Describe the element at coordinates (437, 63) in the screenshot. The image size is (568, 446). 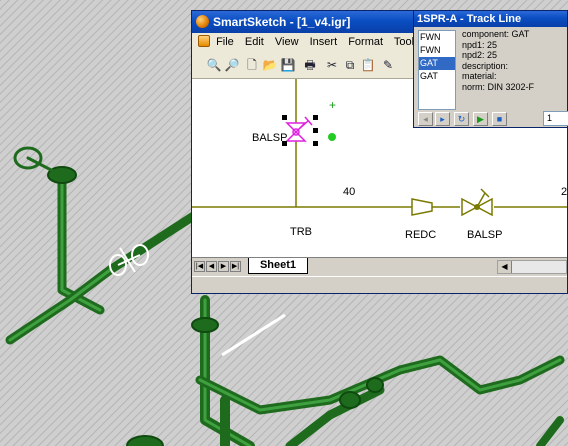
I see `list-item-selected: GAT` at that location.